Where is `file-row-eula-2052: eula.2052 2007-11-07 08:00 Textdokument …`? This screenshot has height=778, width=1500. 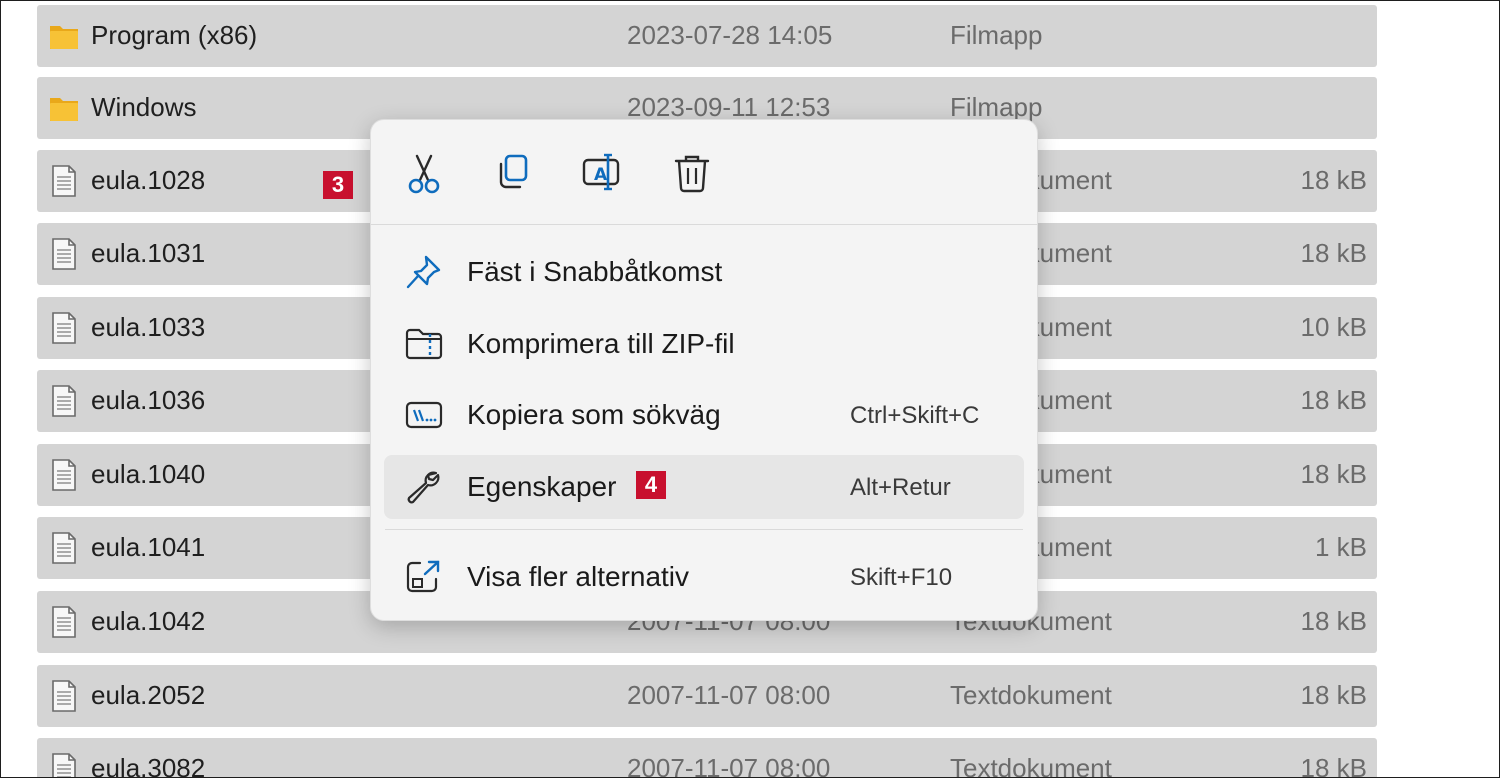
file-row-eula-2052: eula.2052 2007-11-07 08:00 Textdokument … is located at coordinates (707, 696).